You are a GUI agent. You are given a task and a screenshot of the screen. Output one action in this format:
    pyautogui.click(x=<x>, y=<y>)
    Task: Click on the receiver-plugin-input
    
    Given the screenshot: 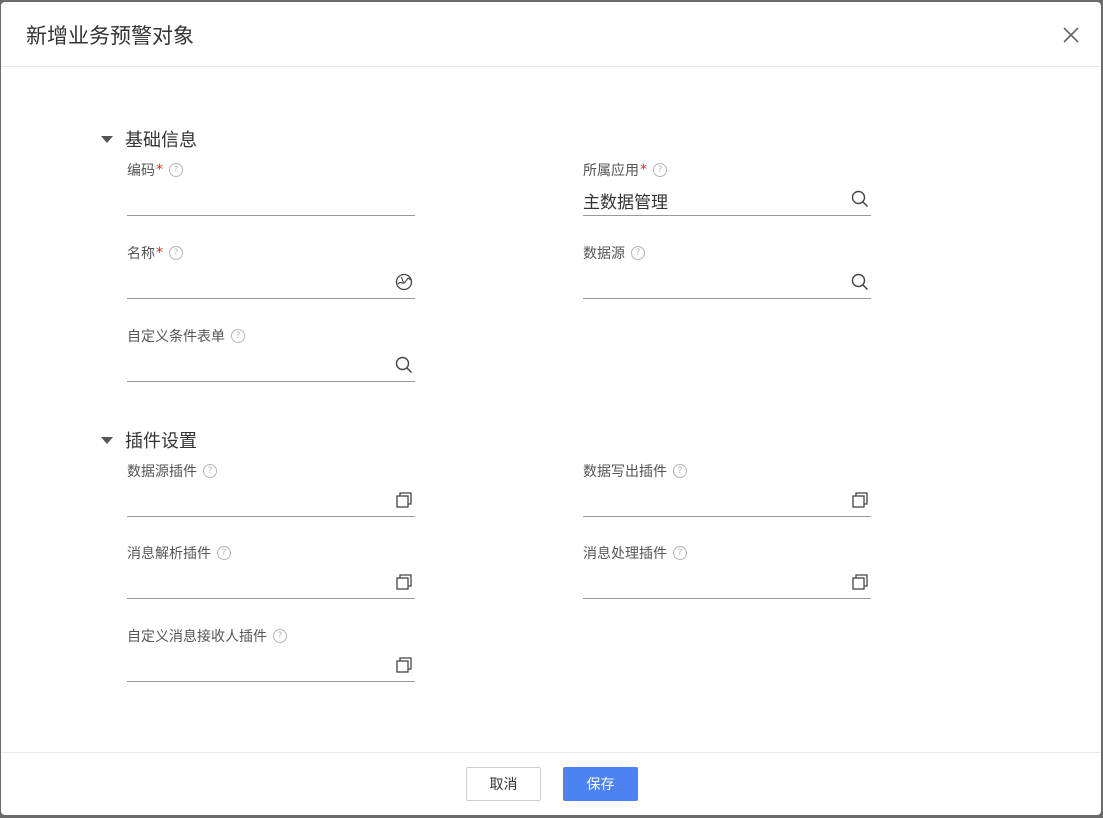 What is the action you would take?
    pyautogui.click(x=271, y=664)
    